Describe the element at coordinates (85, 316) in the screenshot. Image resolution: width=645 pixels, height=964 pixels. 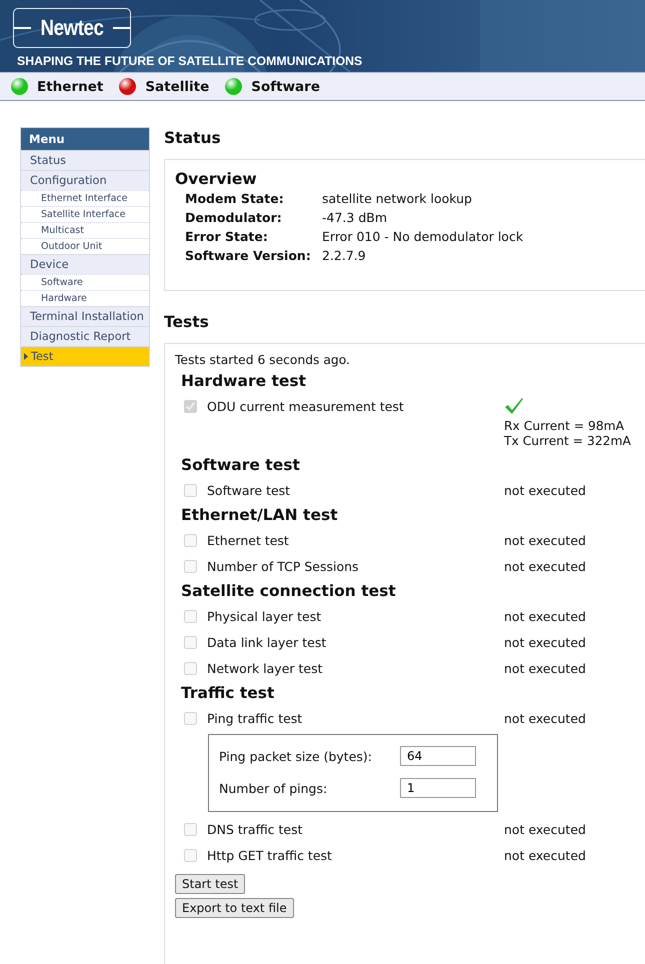
I see `menu-item: Terminal Installation` at that location.